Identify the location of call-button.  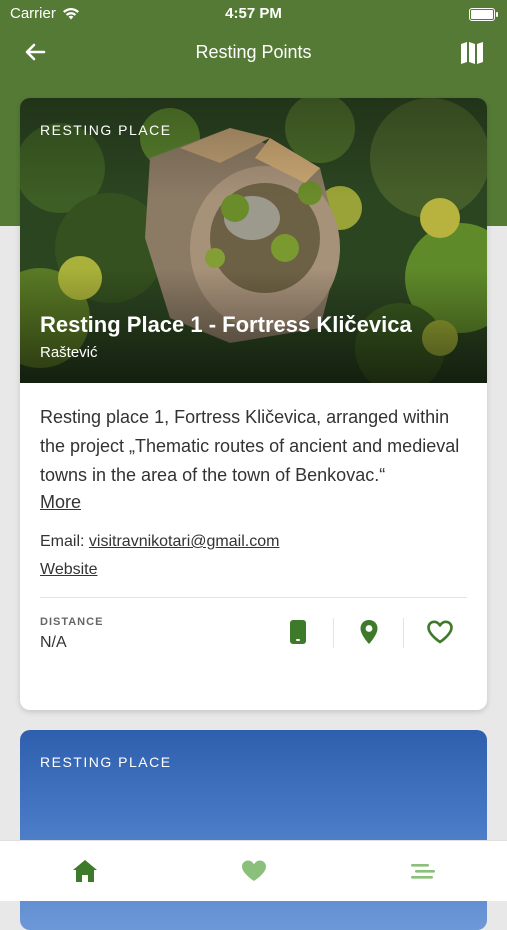
(298, 632).